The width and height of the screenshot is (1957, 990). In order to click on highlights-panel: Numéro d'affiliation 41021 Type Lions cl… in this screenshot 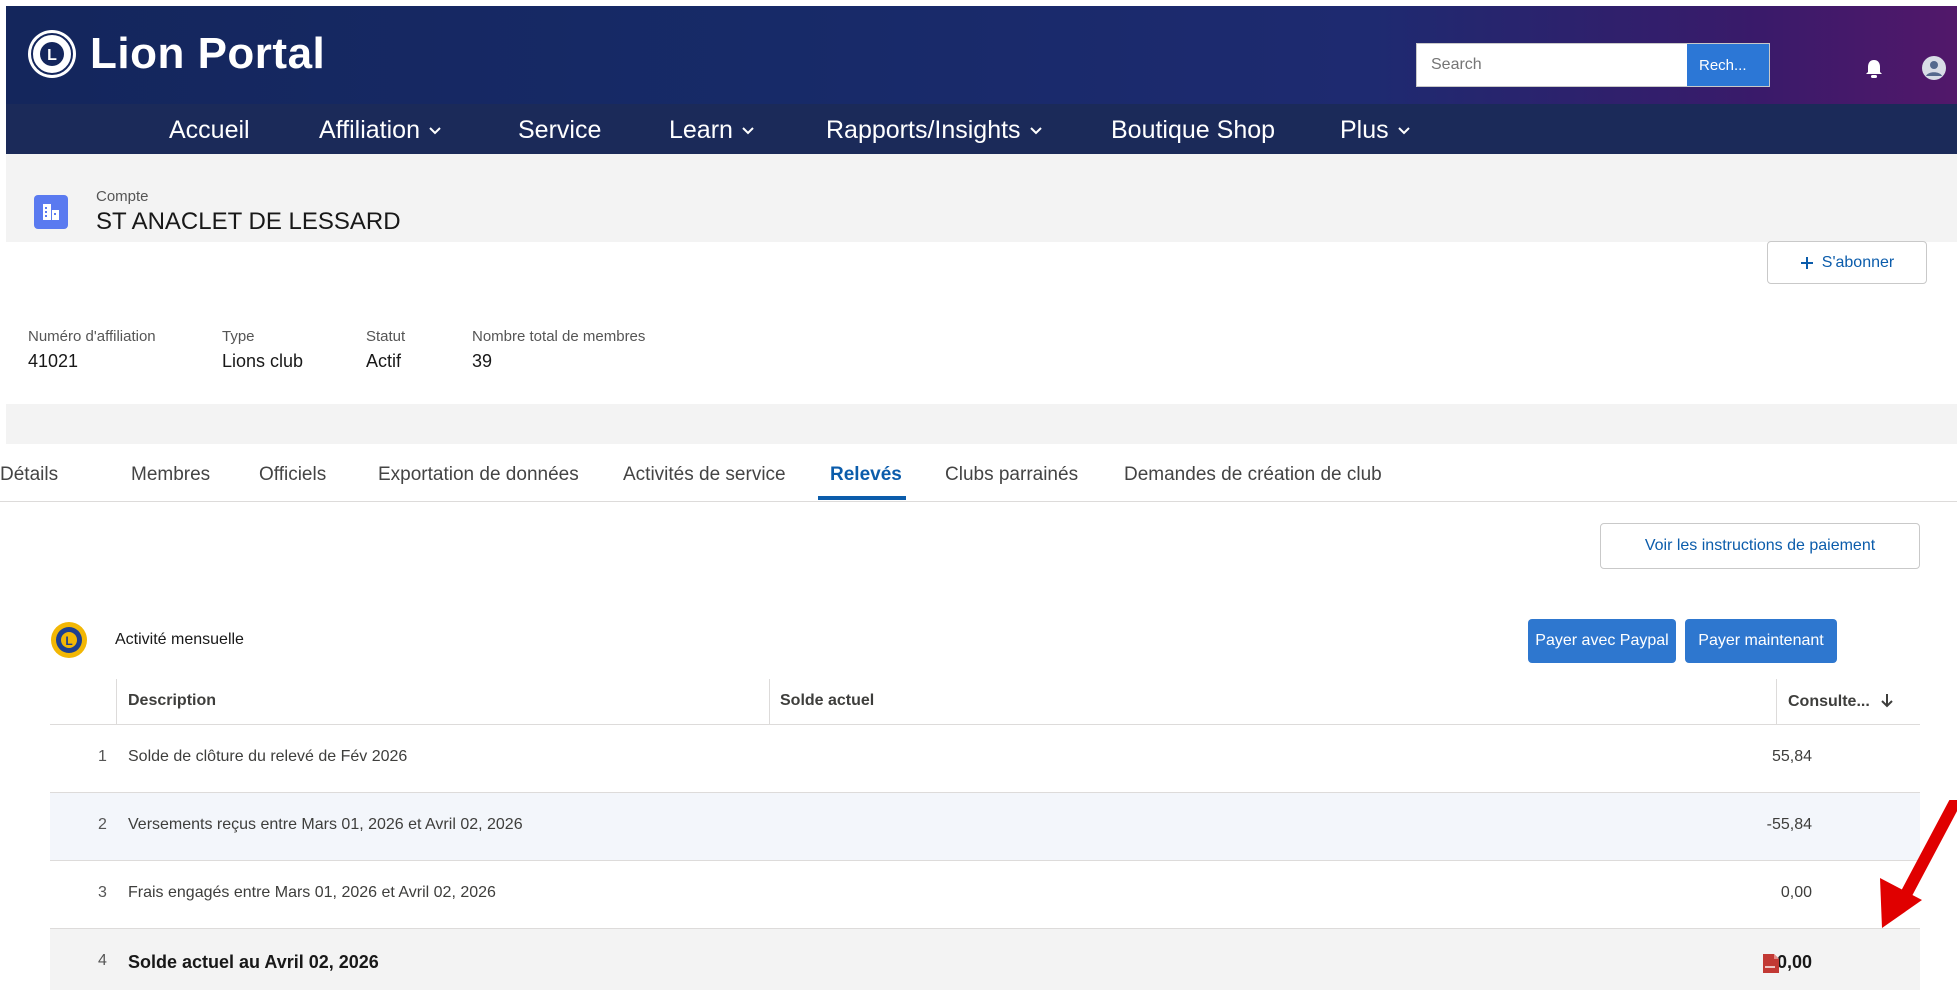, I will do `click(981, 355)`.